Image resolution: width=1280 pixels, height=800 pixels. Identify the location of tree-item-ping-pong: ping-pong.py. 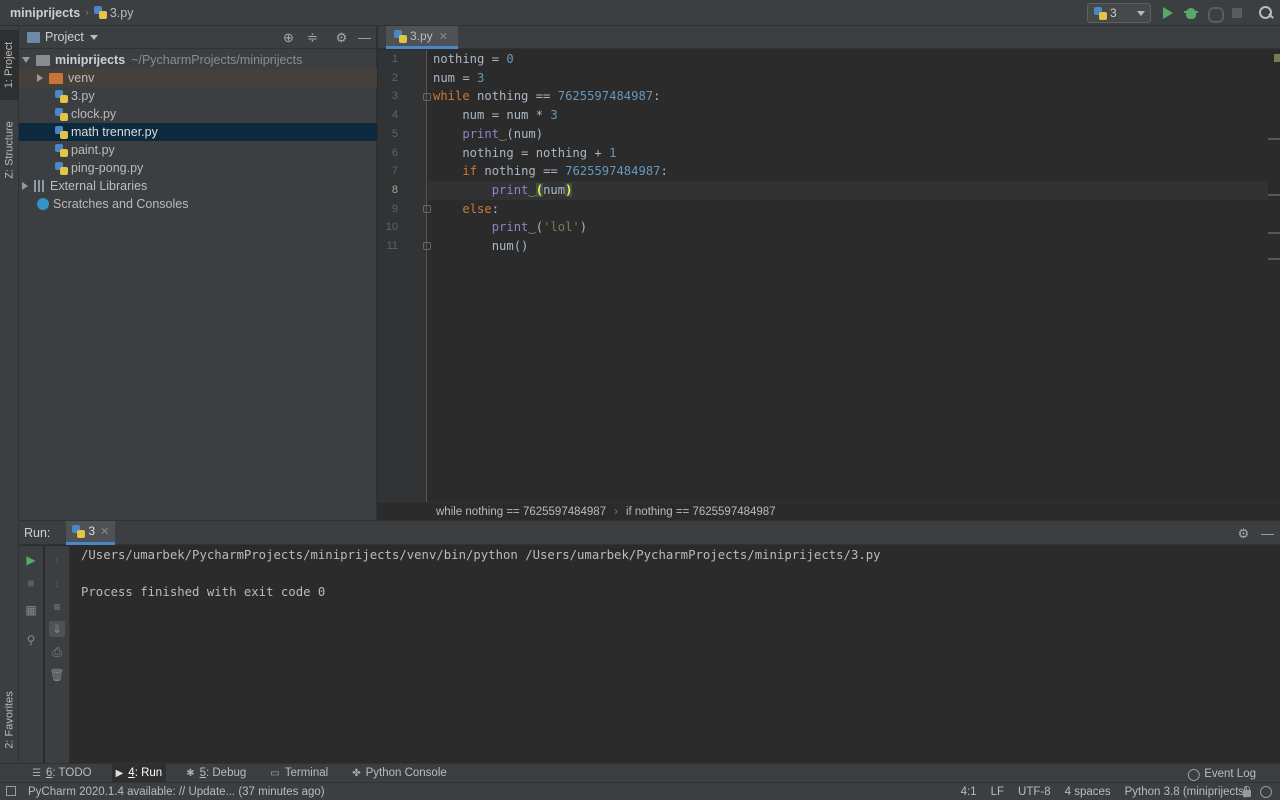
(198, 168).